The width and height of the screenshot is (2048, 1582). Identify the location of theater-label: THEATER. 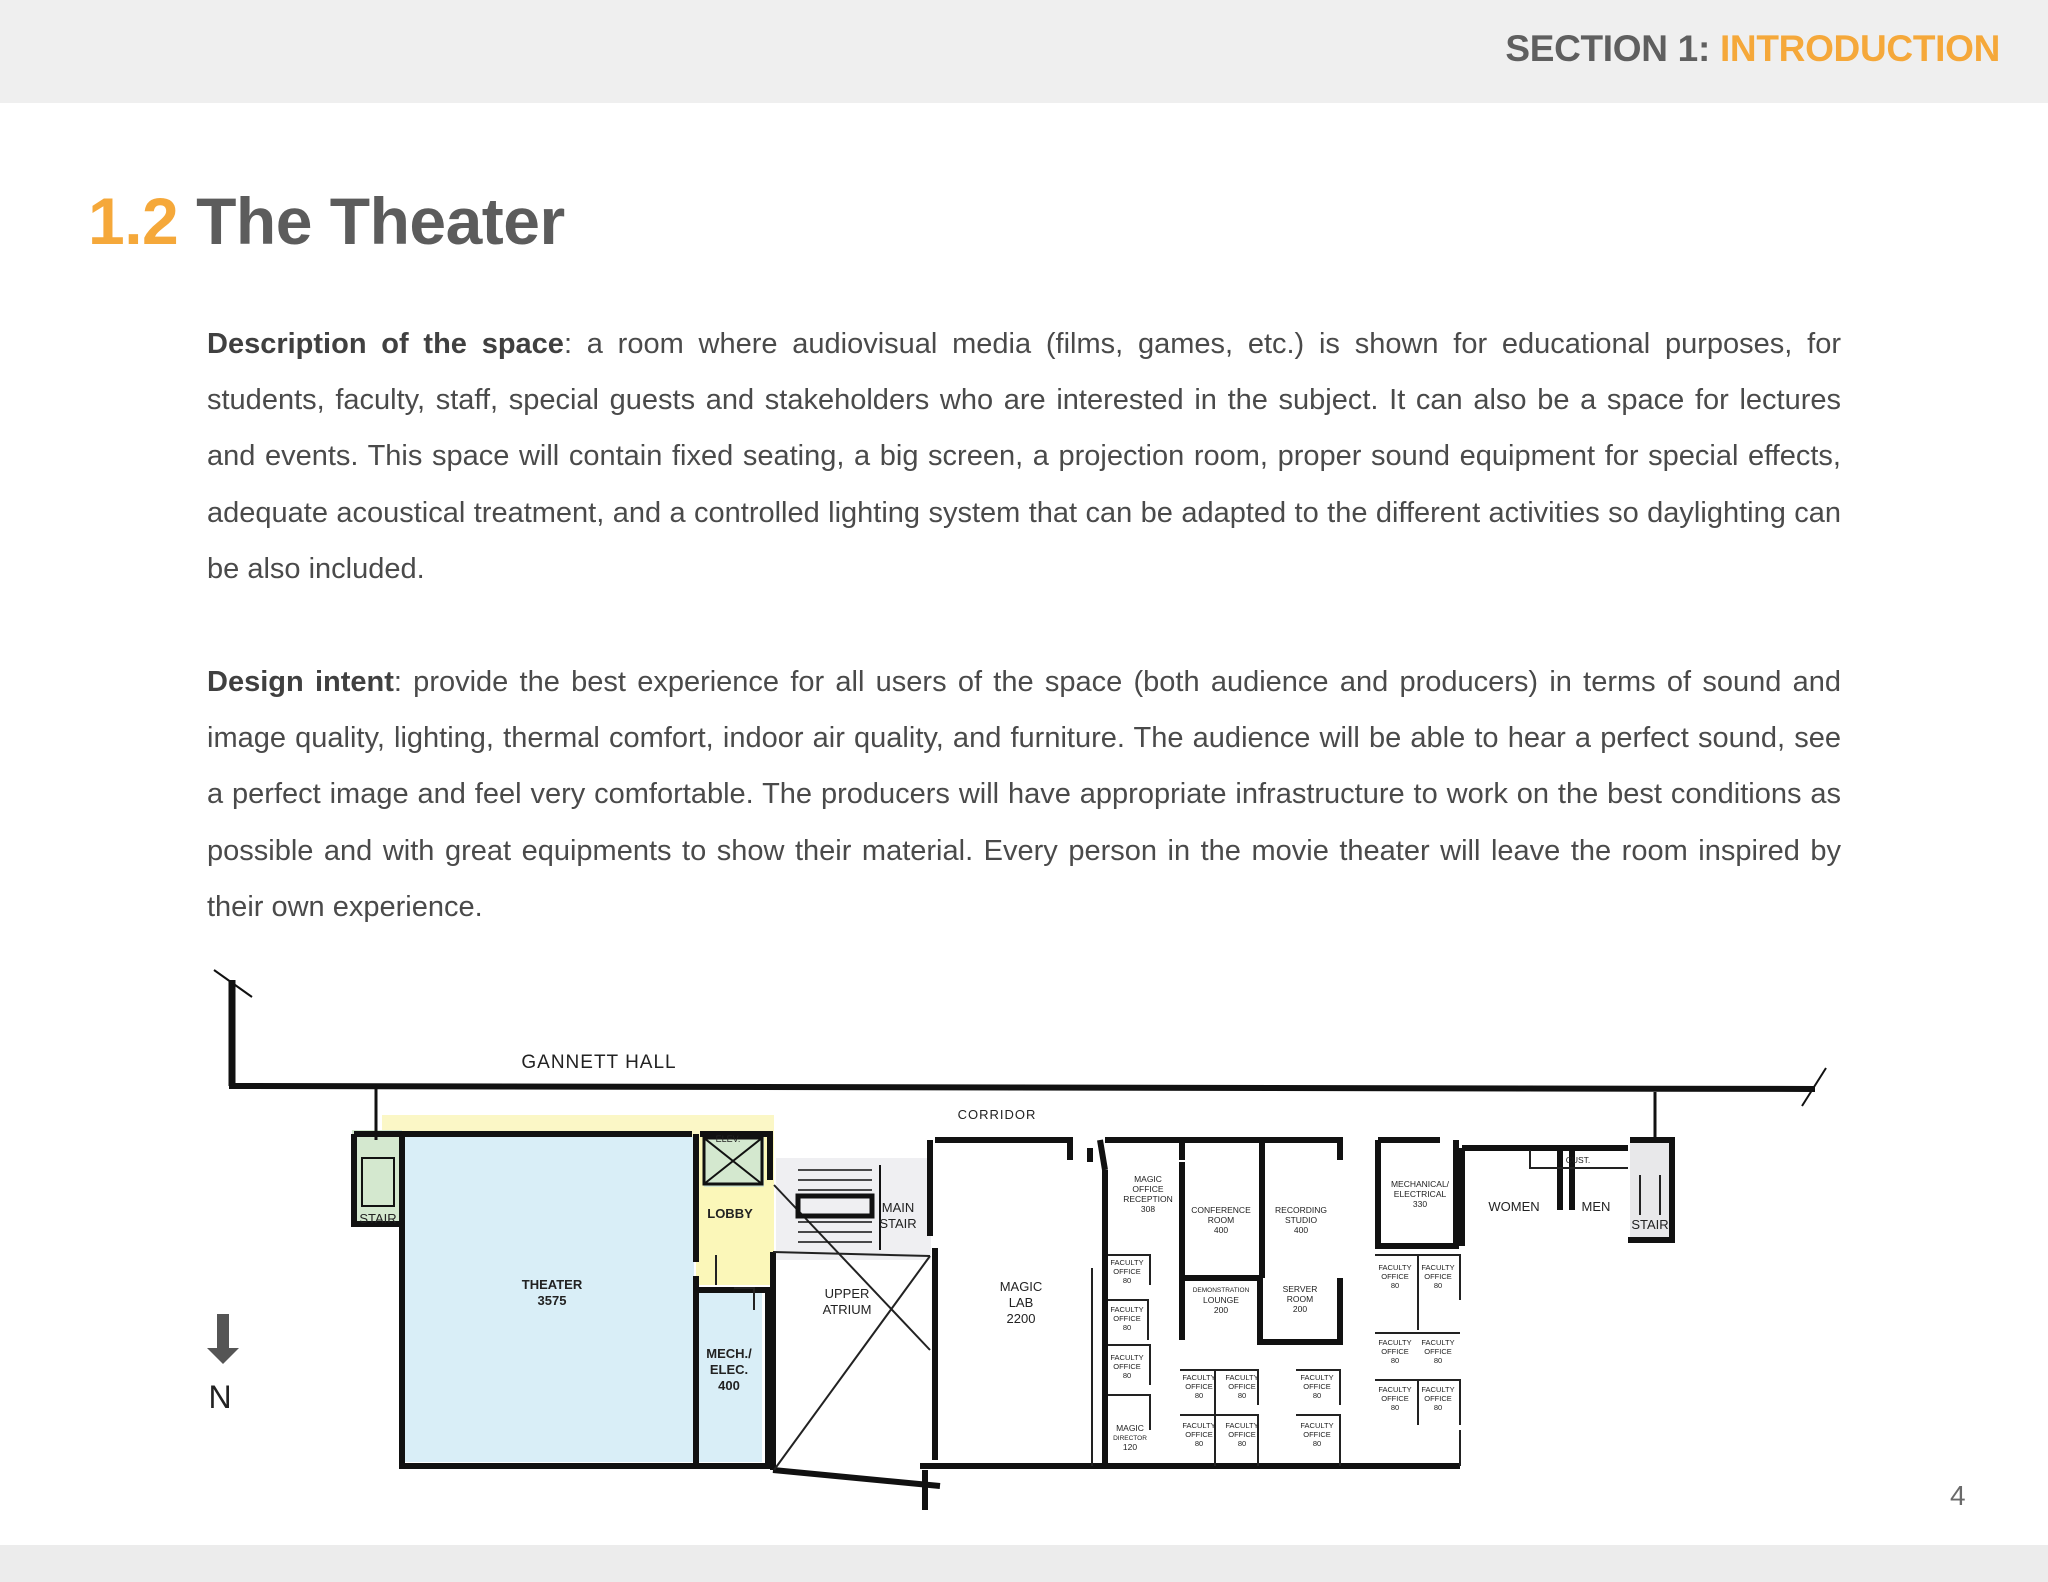
(552, 1284).